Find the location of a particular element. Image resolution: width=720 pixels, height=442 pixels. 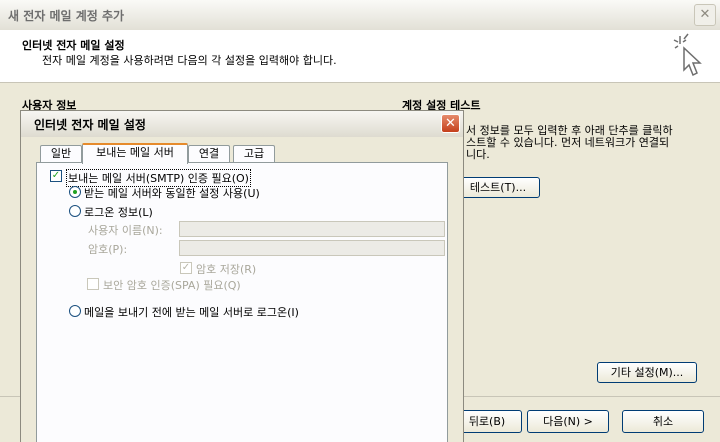

cancel-button: 취소 is located at coordinates (663, 421).